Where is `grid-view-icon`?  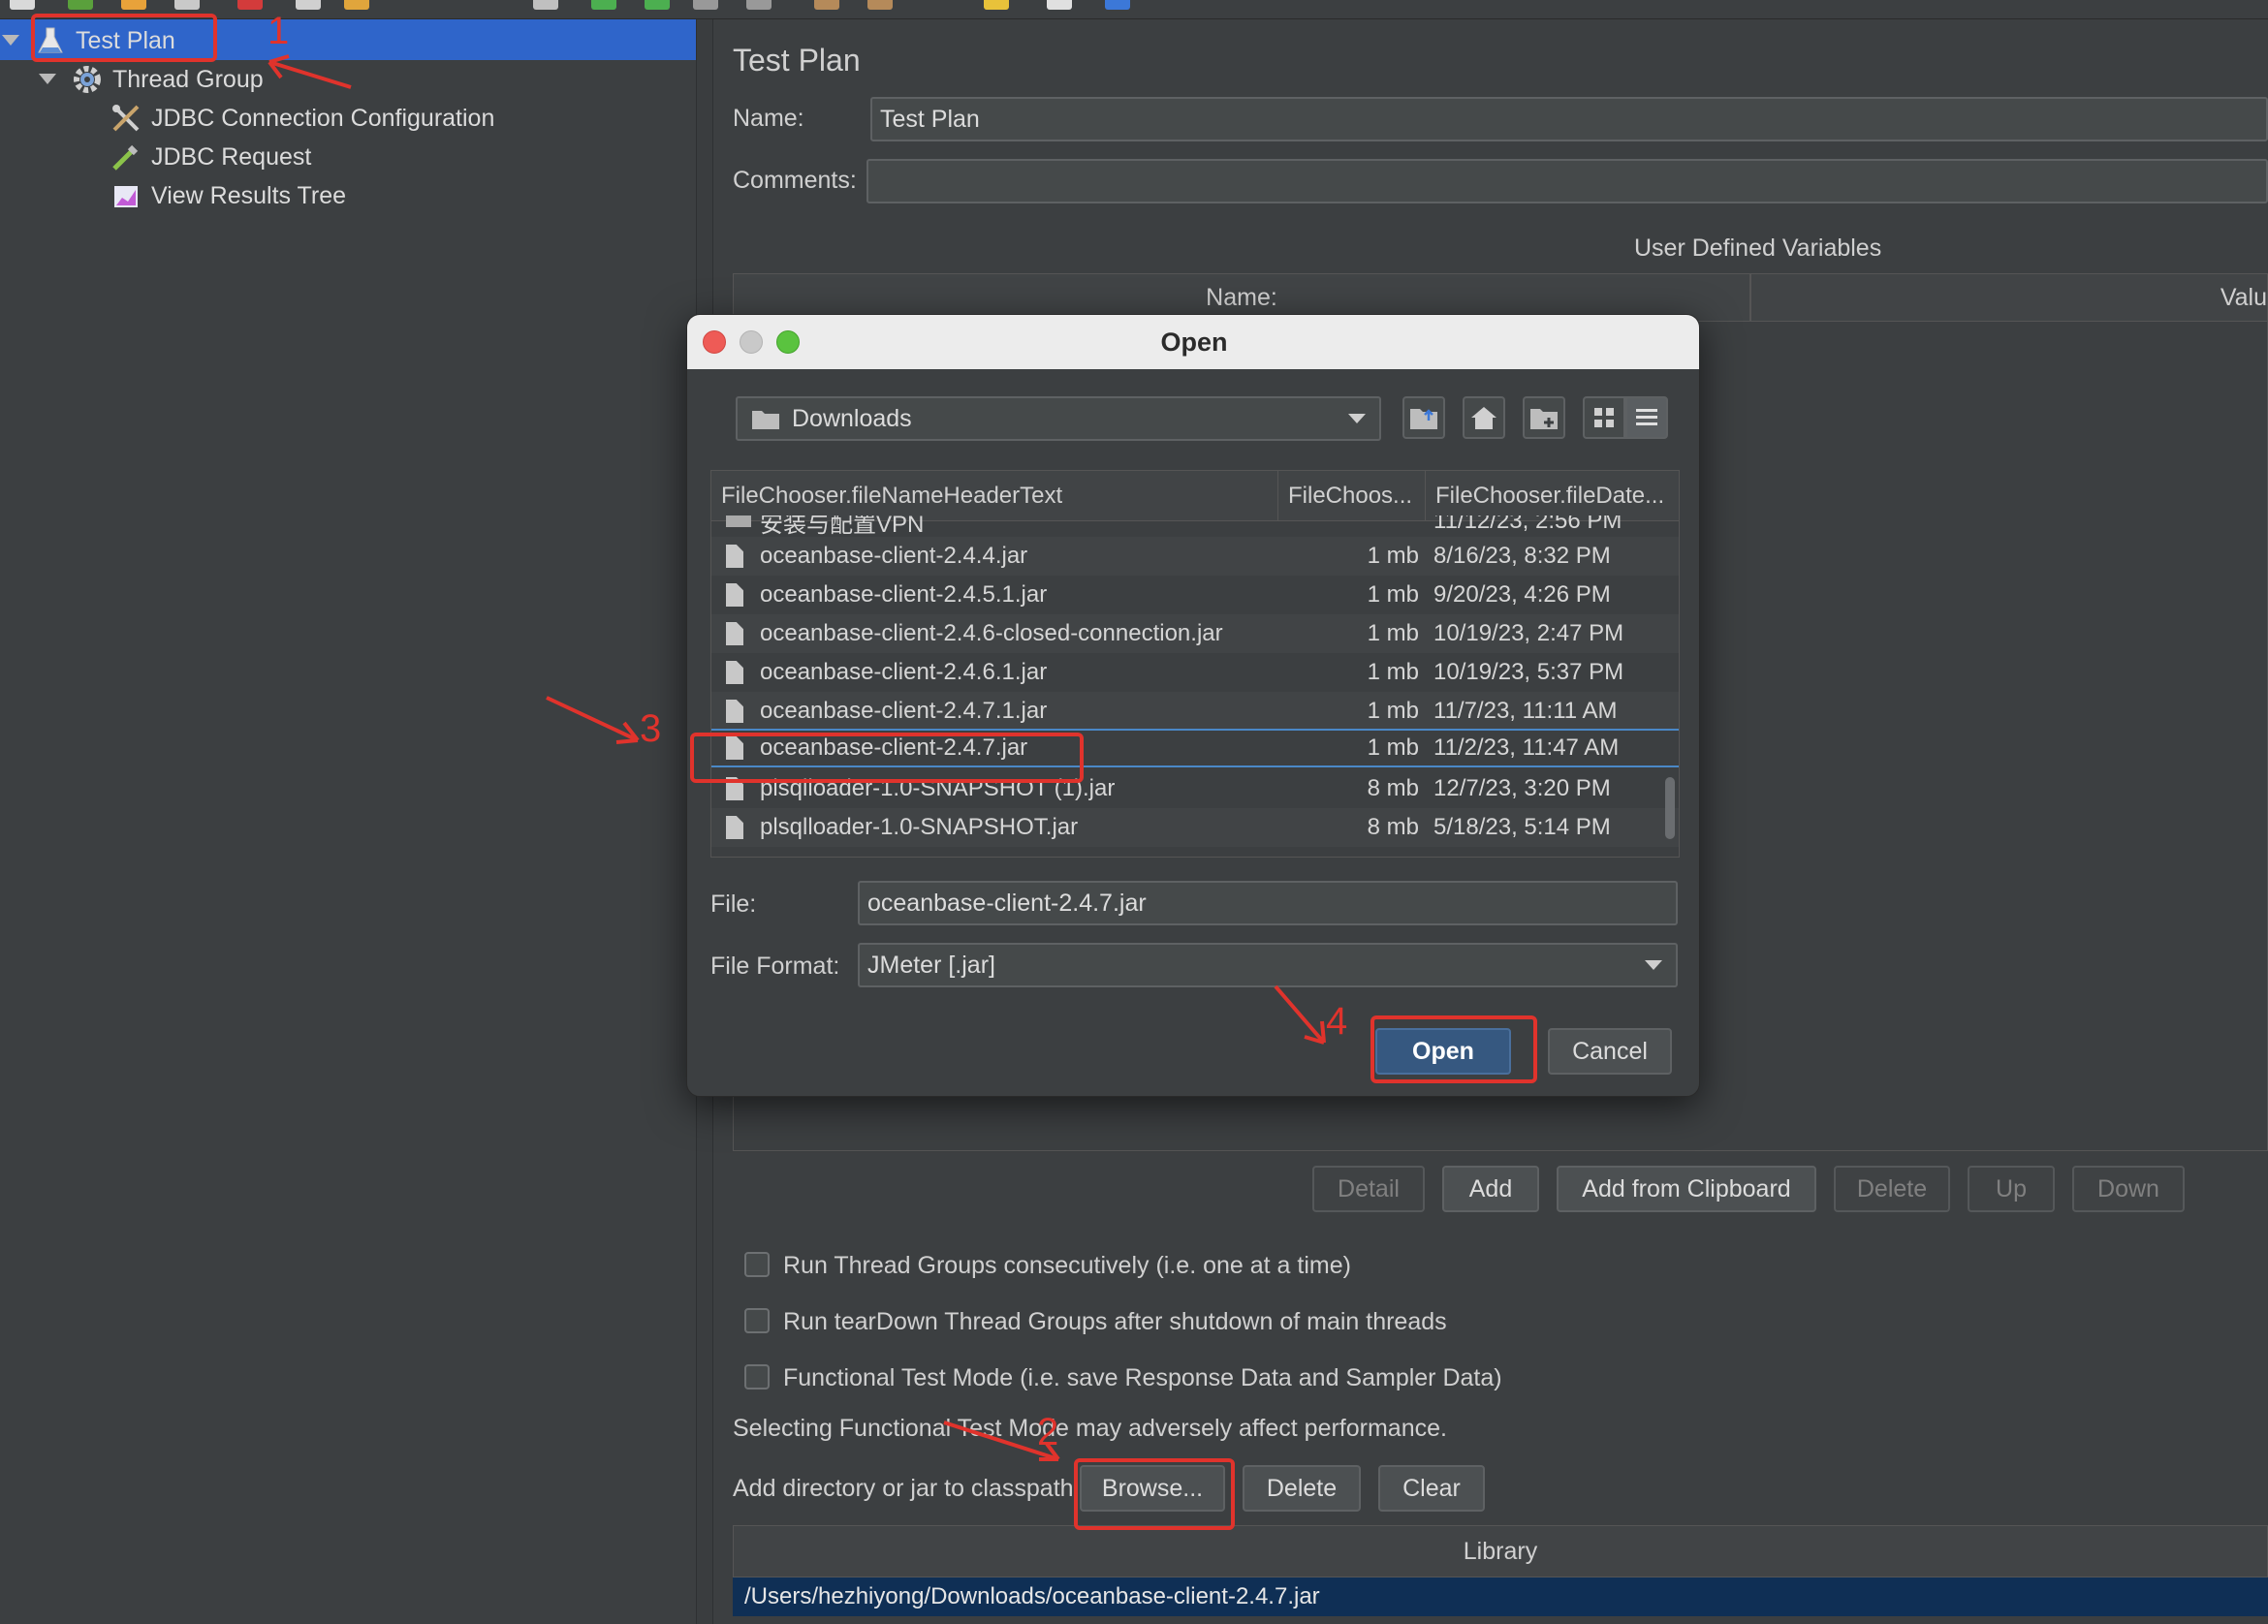 grid-view-icon is located at coordinates (1604, 417).